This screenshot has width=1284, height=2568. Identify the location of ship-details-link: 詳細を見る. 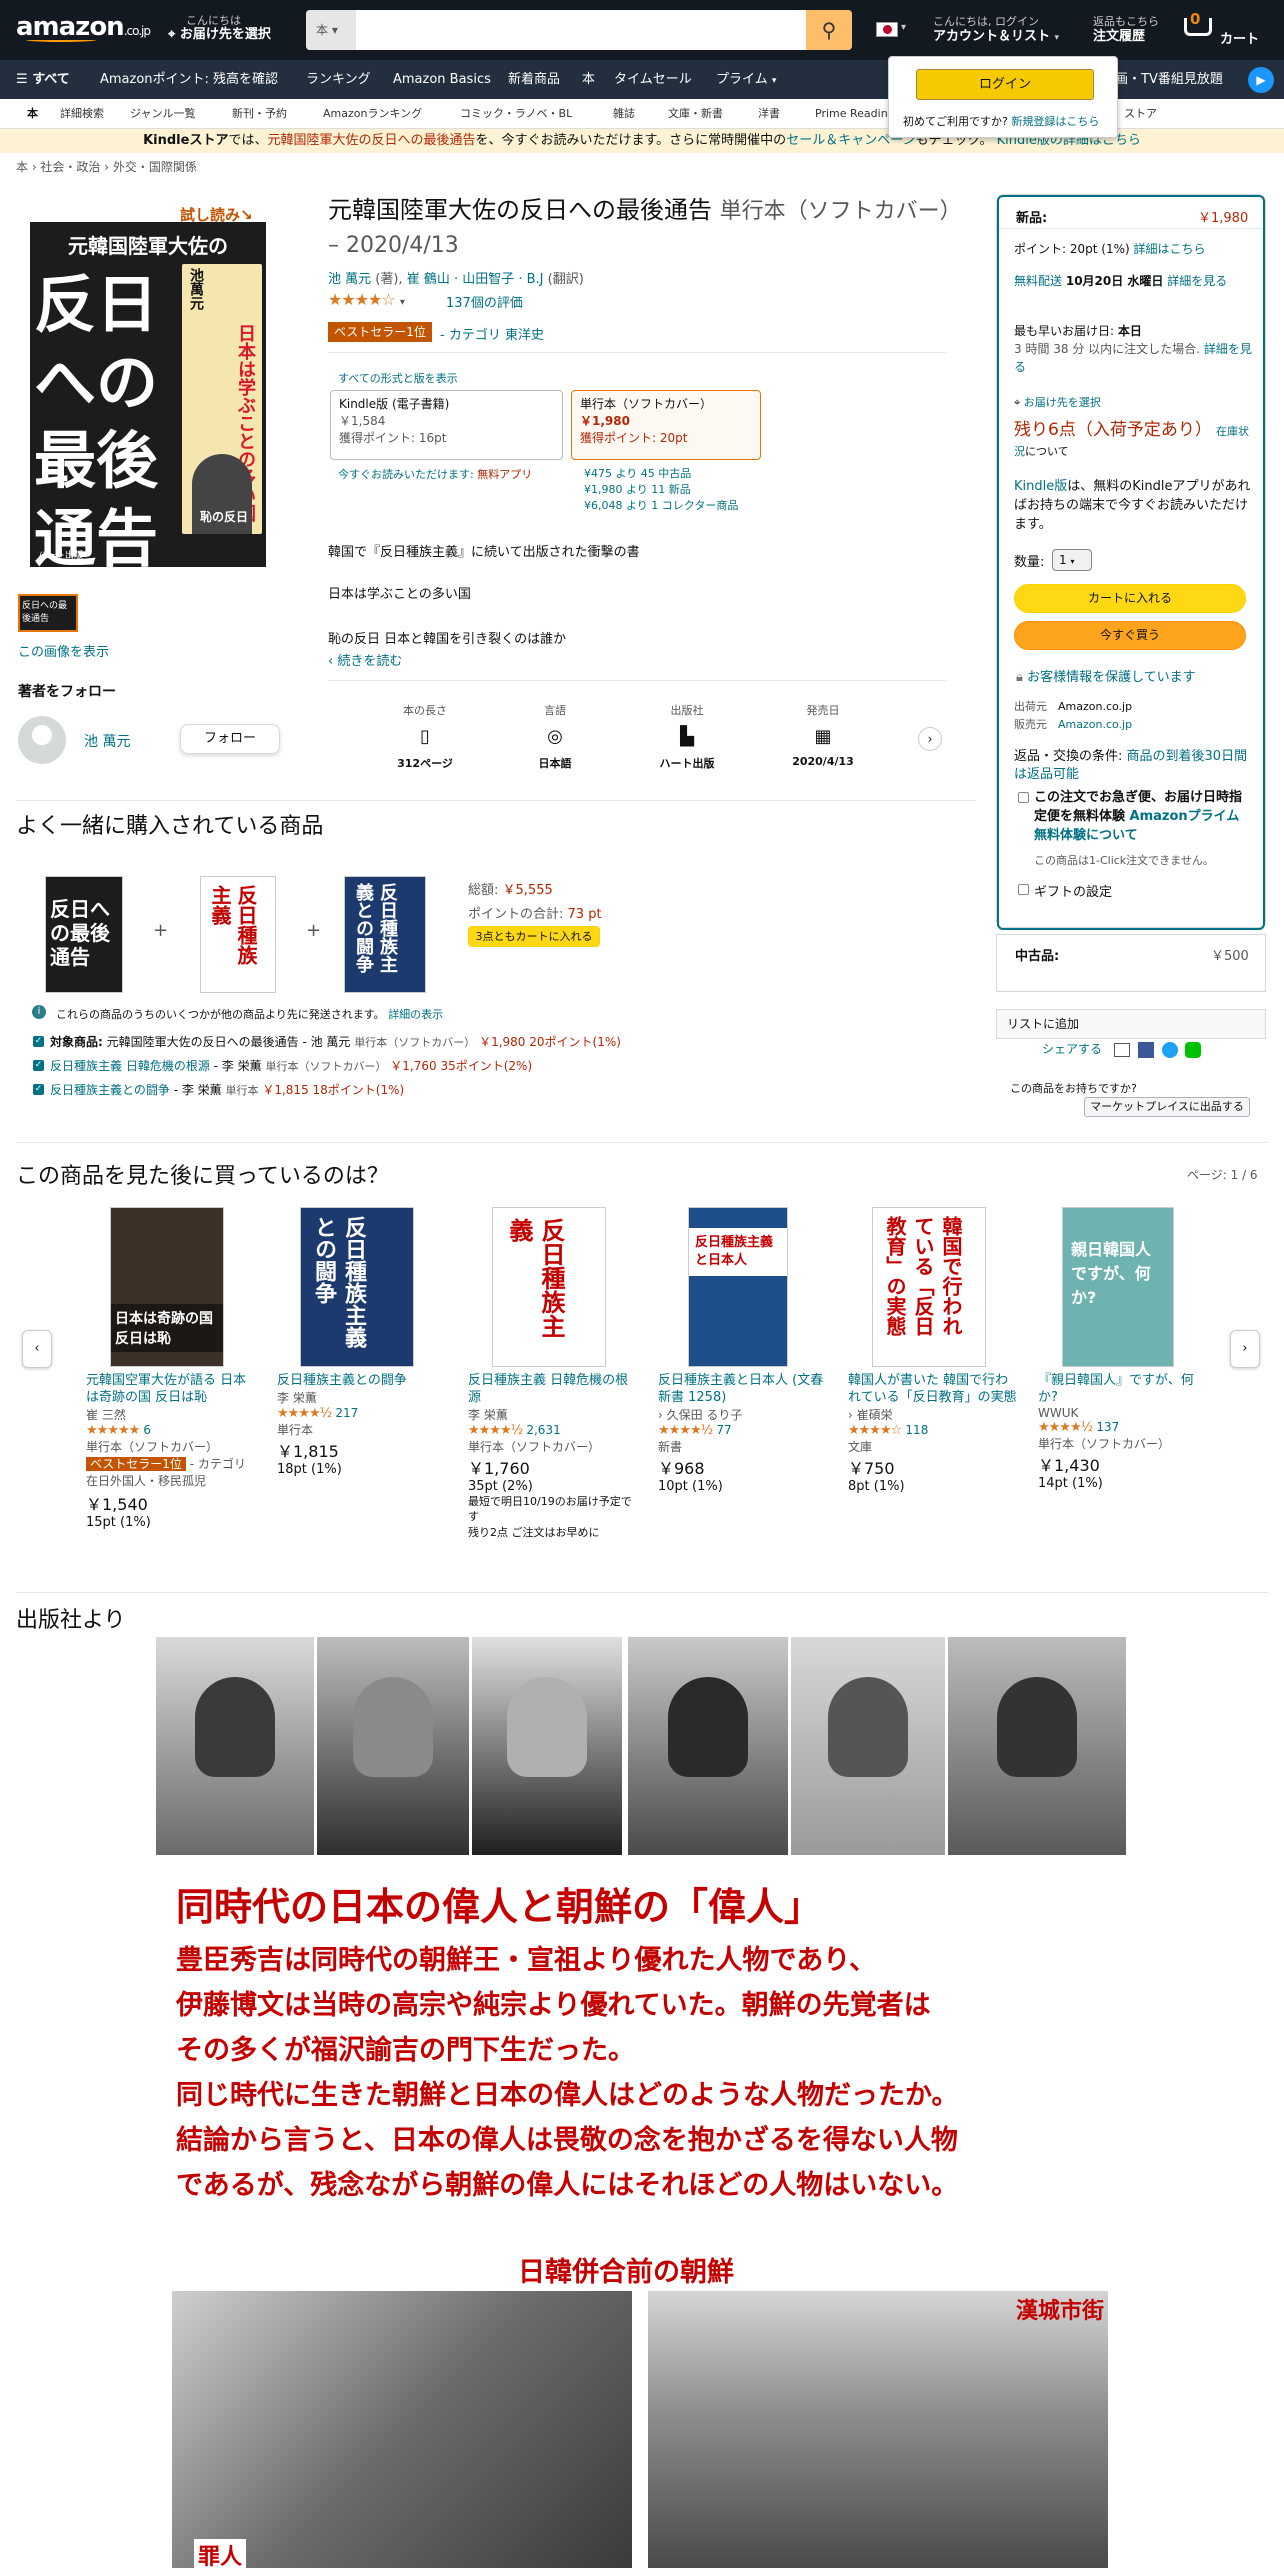
(1197, 281).